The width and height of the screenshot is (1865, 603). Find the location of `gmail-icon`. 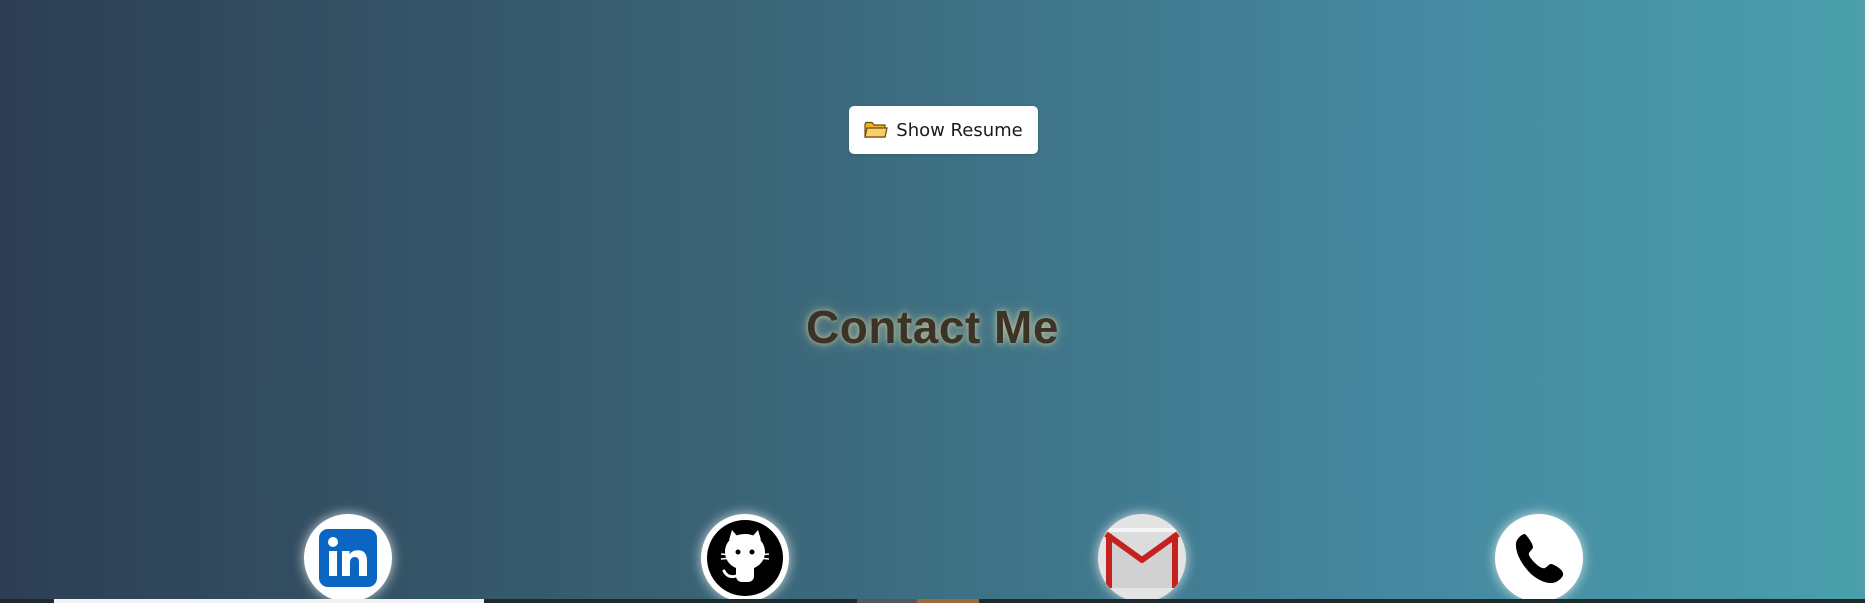

gmail-icon is located at coordinates (1142, 558).